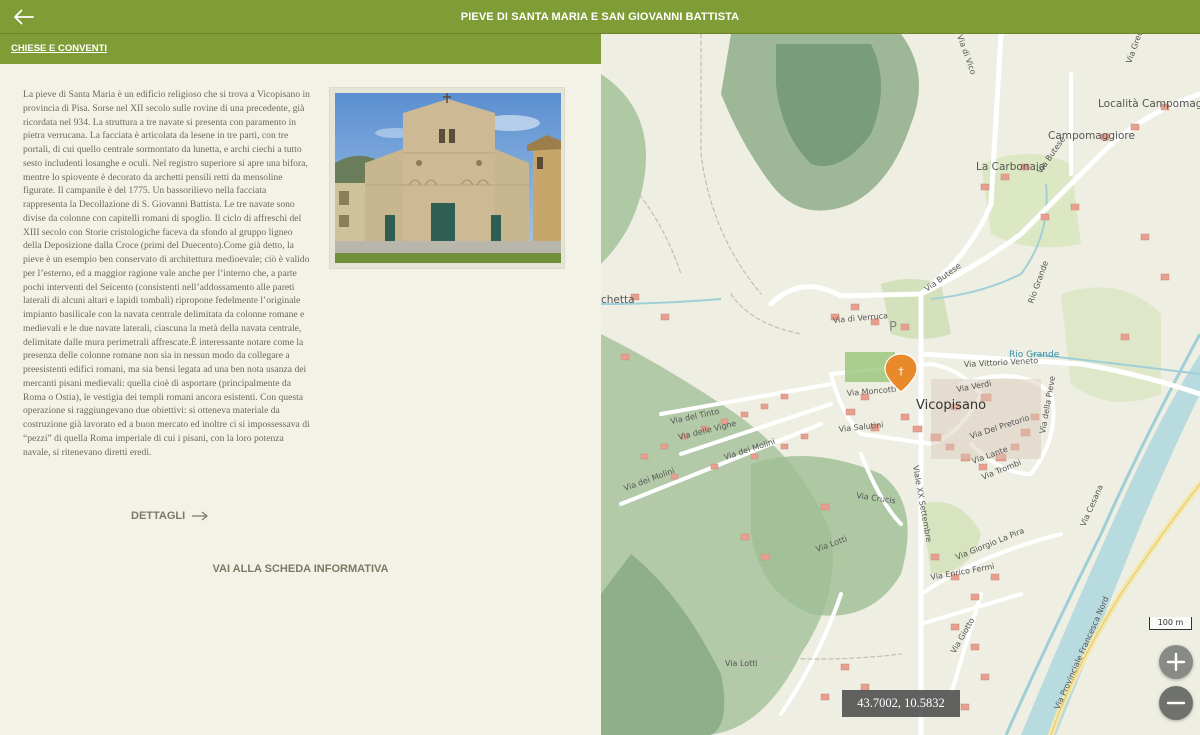 The width and height of the screenshot is (1200, 735). Describe the element at coordinates (59, 49) in the screenshot. I see `category-link: CHIESE E CONVENTI` at that location.